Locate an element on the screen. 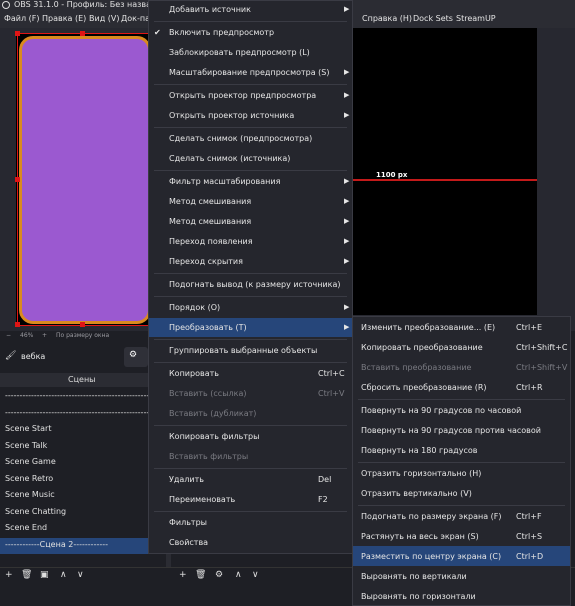 Image resolution: width=575 pixels, height=606 pixels. obs-logo-icon is located at coordinates (6, 5).